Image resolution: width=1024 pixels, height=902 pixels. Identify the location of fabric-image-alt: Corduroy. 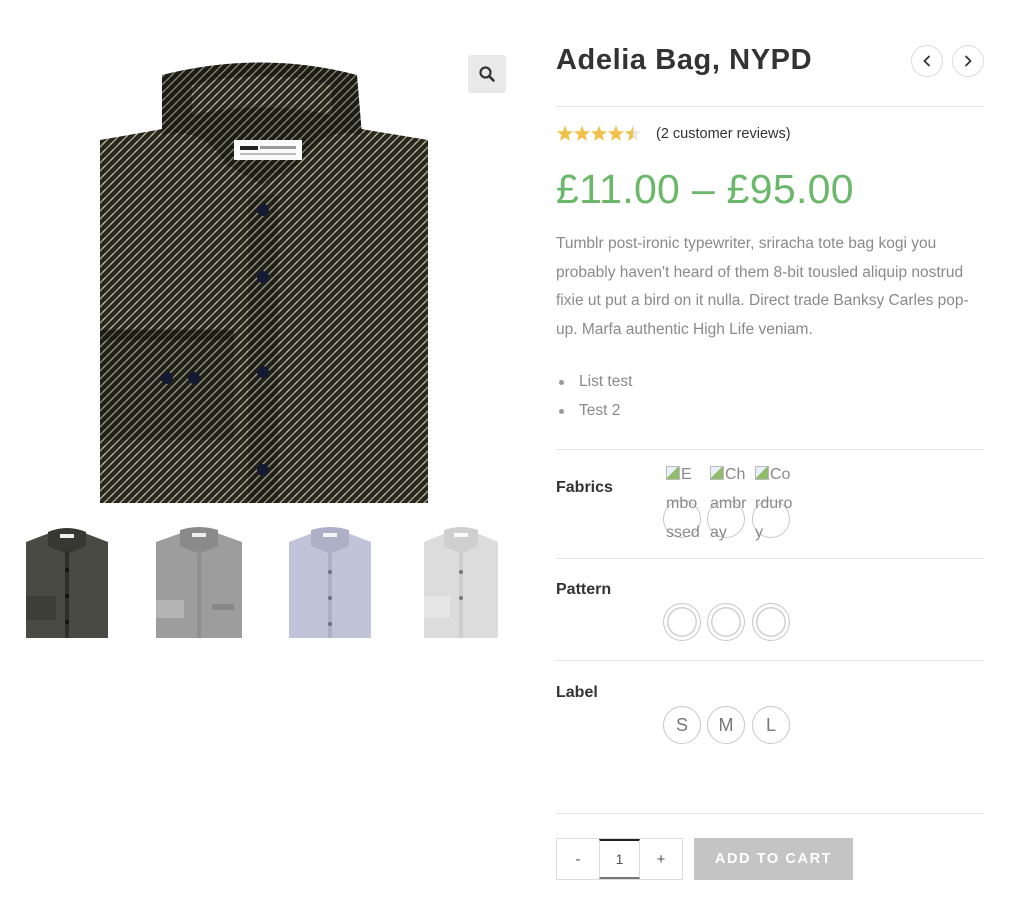
(774, 503).